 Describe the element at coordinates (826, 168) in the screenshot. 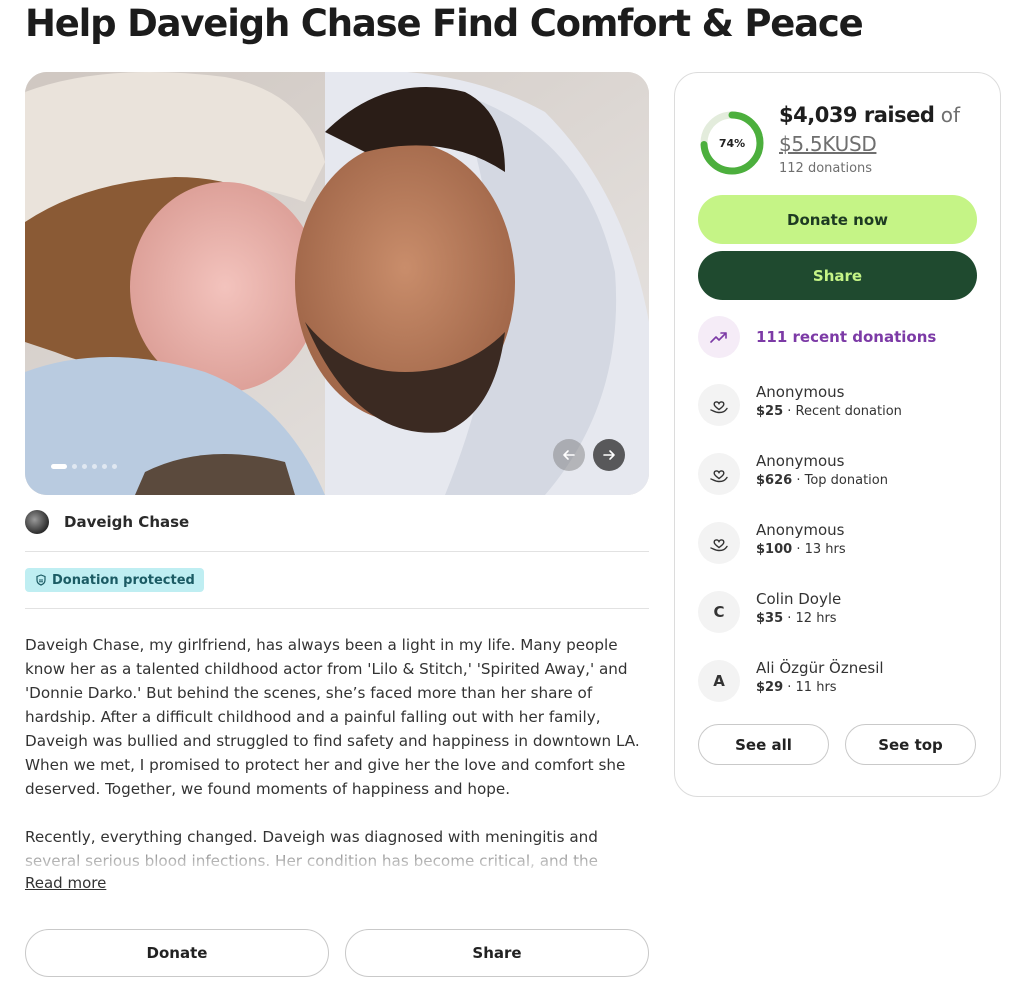

I see `donations-count: 112 donations` at that location.